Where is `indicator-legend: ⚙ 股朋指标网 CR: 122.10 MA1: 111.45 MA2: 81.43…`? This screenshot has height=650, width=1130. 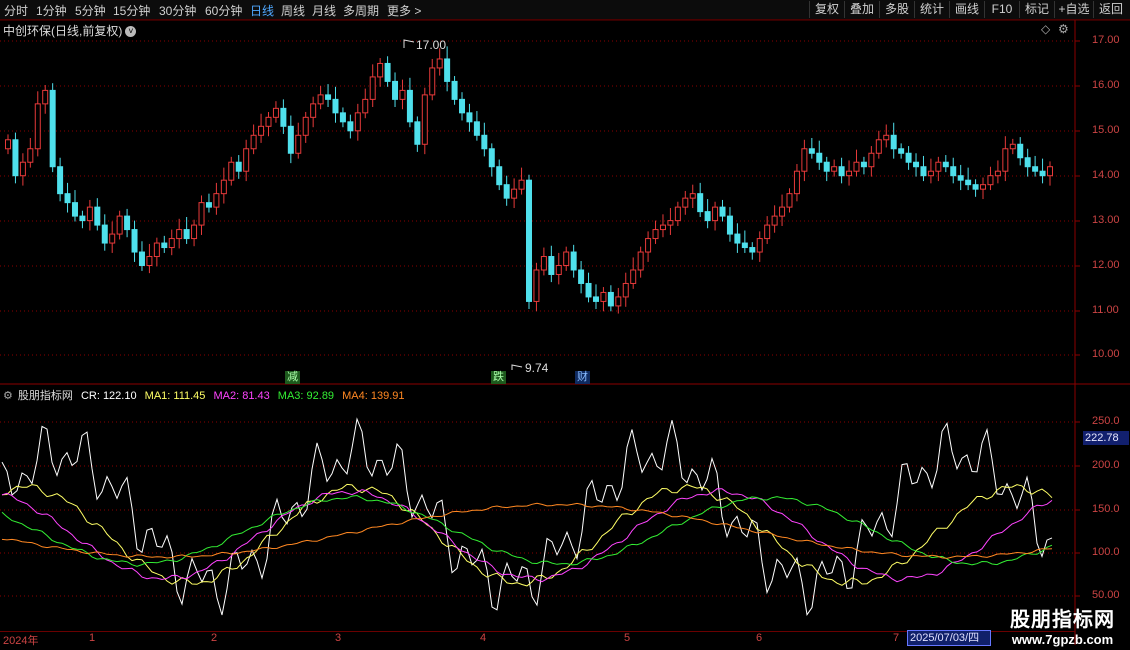
indicator-legend: ⚙ 股朋指标网 CR: 122.10 MA1: 111.45 MA2: 81.43… is located at coordinates (206, 395).